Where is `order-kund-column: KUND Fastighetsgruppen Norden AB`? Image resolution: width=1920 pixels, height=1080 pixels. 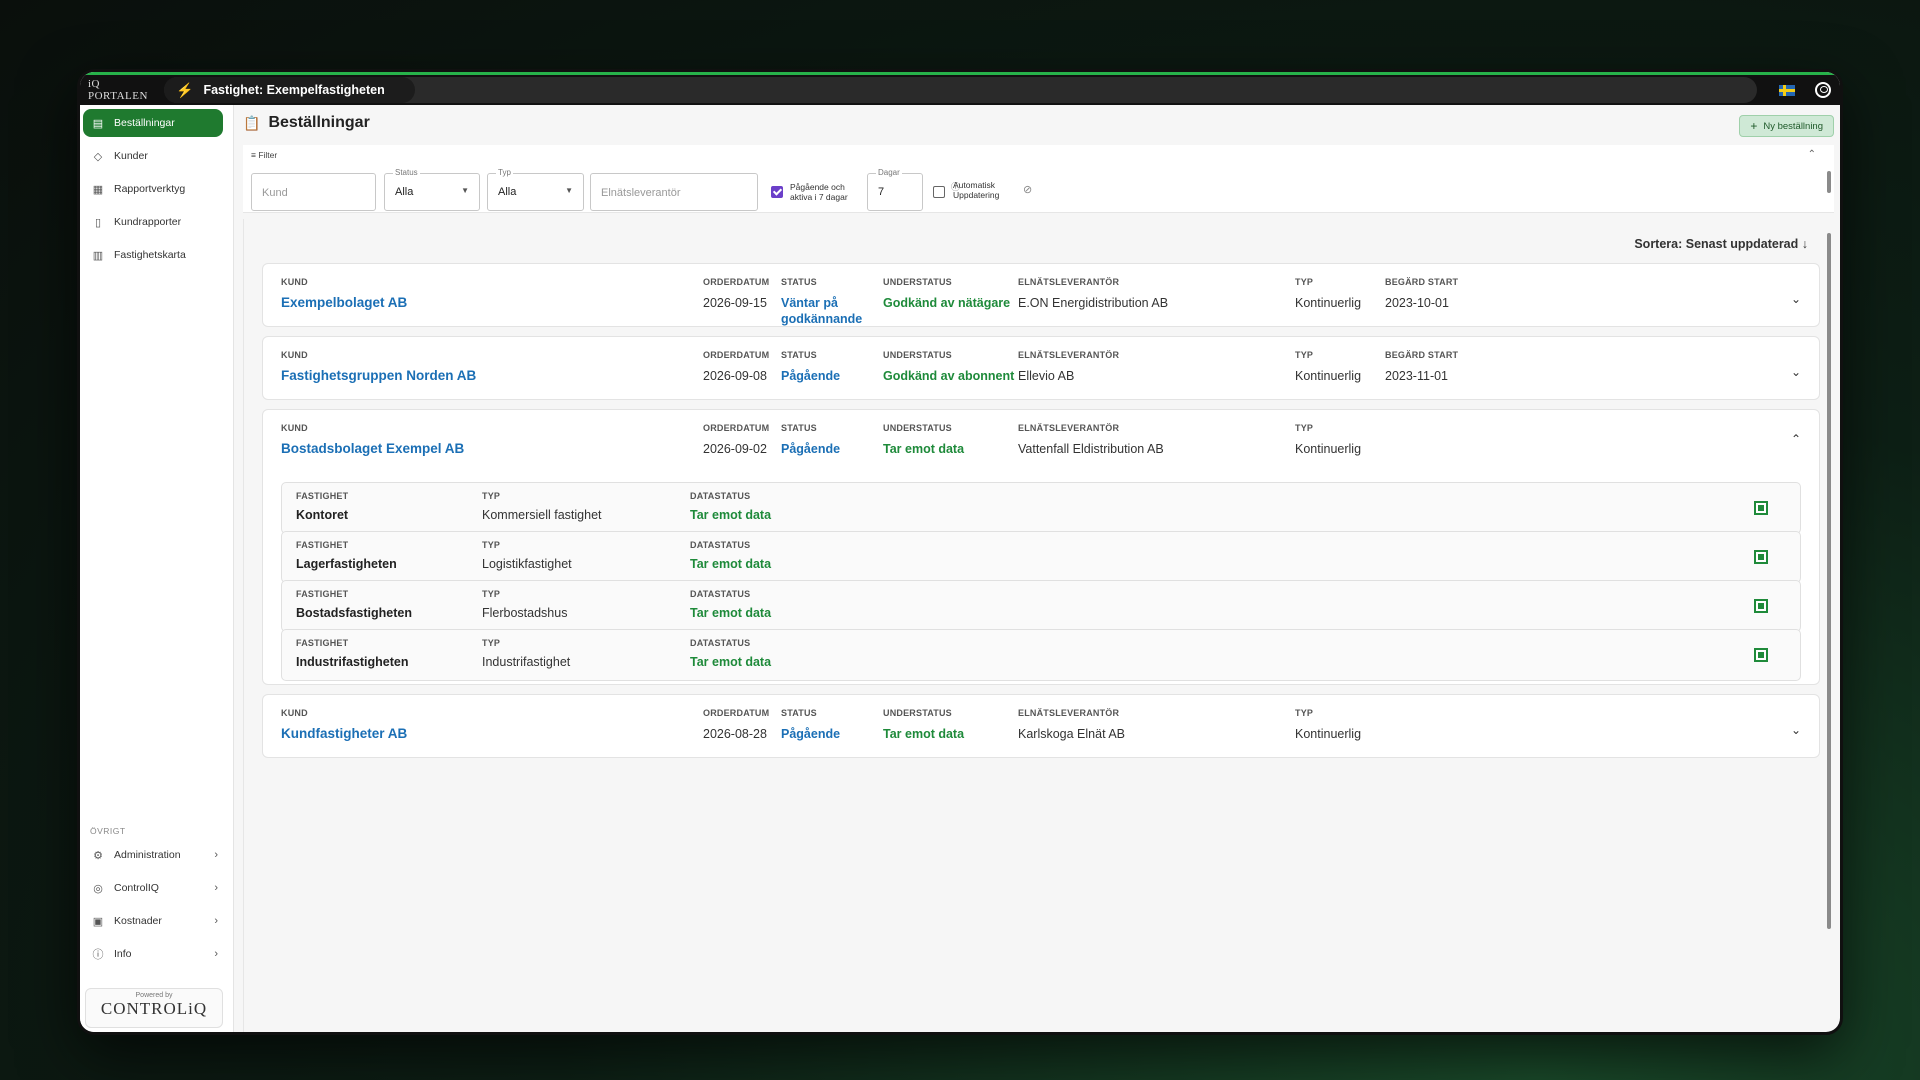 order-kund-column: KUND Fastighetsgruppen Norden AB is located at coordinates (378, 367).